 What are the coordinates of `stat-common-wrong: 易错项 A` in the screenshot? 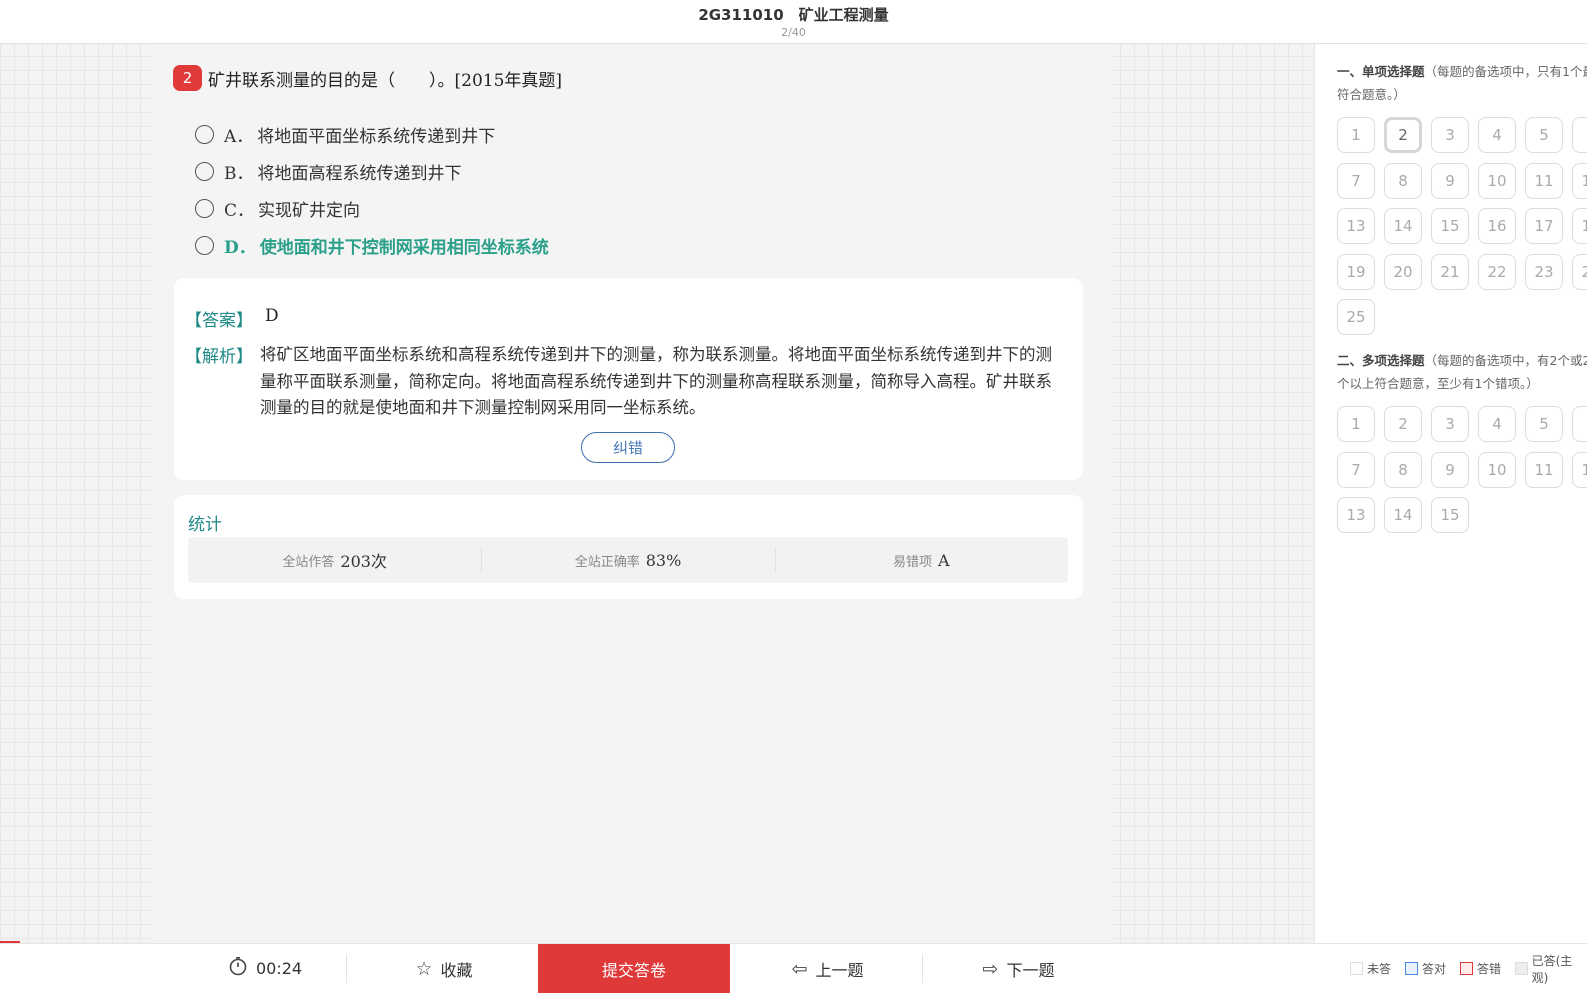 It's located at (921, 560).